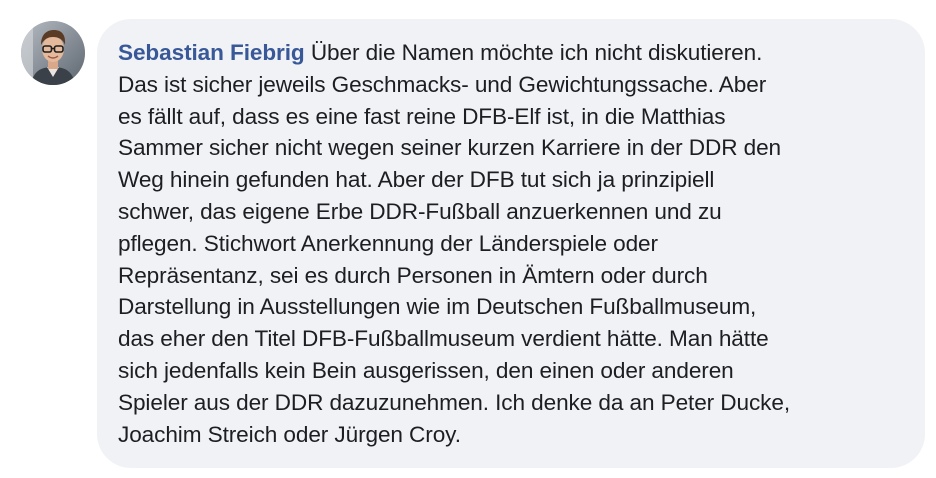  I want to click on avatar-photo-icon, so click(53, 53).